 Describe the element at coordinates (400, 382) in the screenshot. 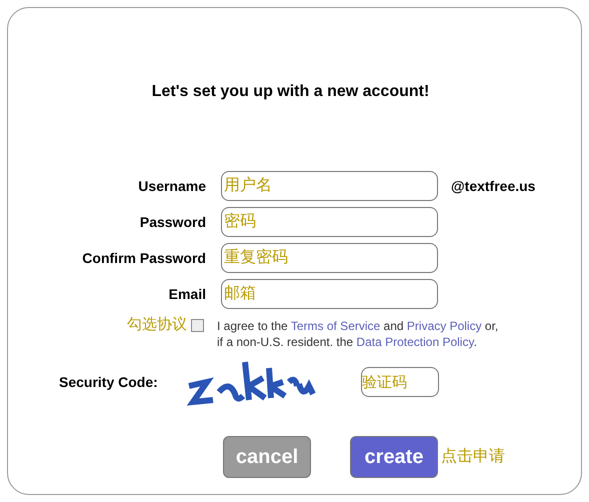

I see `captcha-field: 验证码` at that location.